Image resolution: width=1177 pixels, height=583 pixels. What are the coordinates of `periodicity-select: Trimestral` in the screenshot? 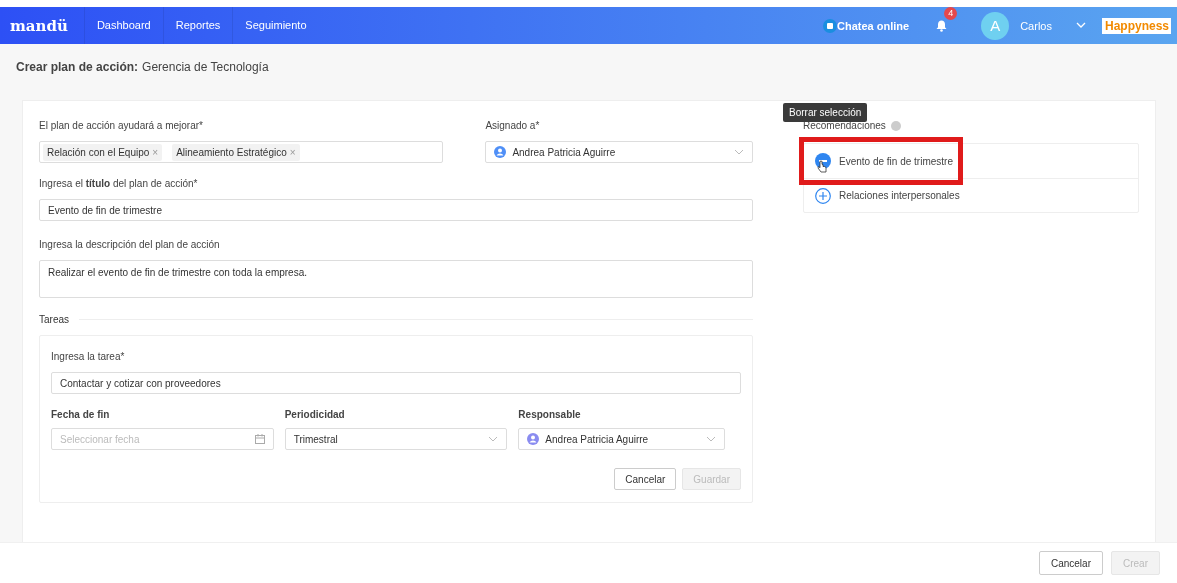 It's located at (396, 439).